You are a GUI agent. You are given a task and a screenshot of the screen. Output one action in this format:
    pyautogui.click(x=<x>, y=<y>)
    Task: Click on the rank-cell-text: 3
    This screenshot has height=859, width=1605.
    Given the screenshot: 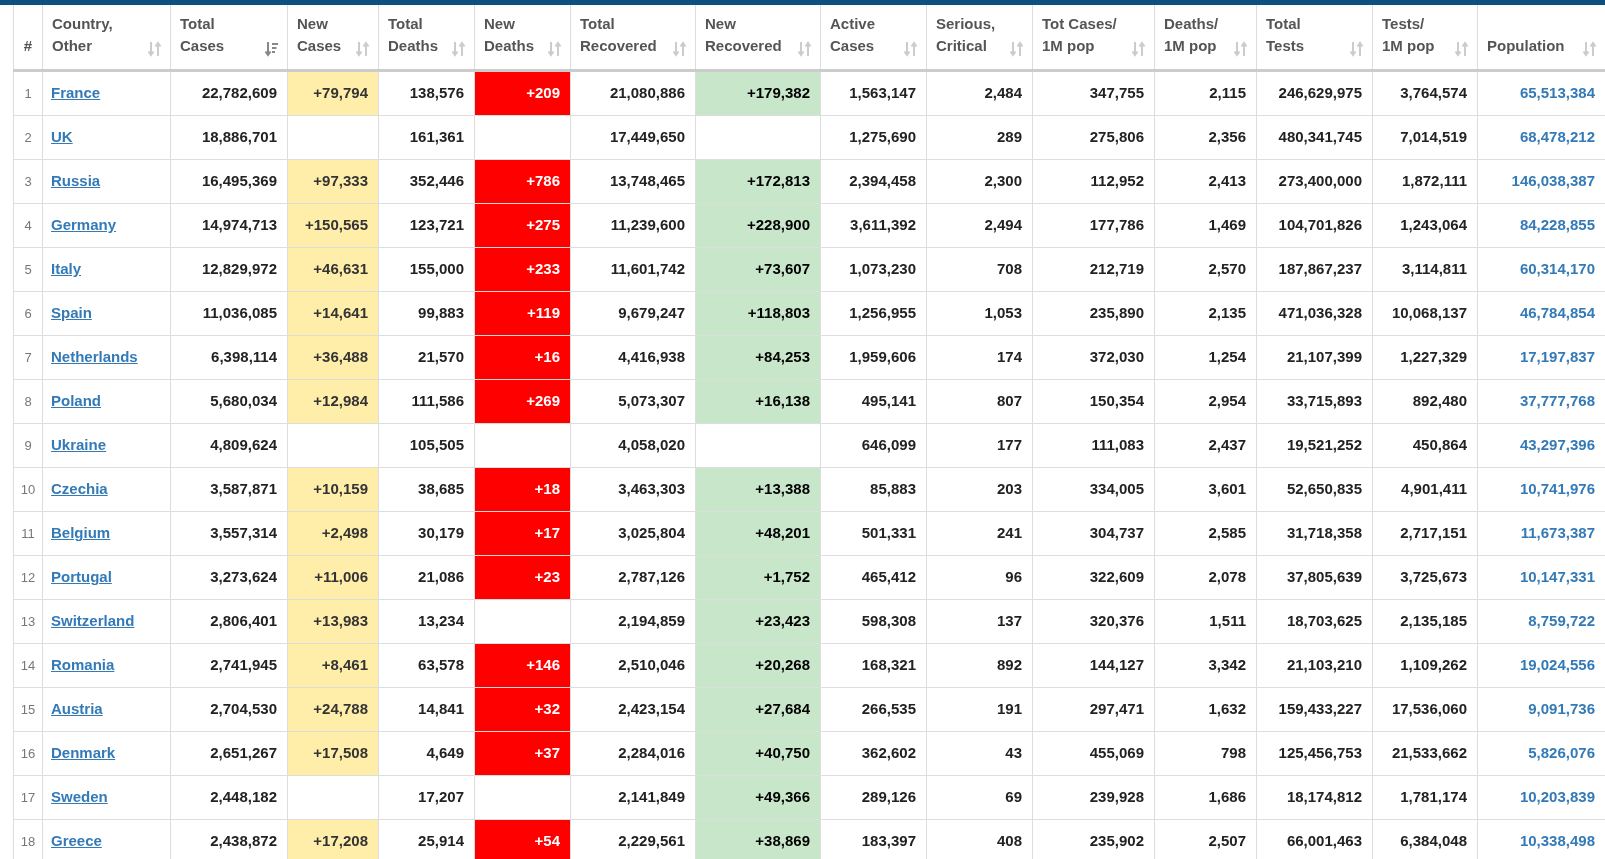 What is the action you would take?
    pyautogui.click(x=28, y=181)
    